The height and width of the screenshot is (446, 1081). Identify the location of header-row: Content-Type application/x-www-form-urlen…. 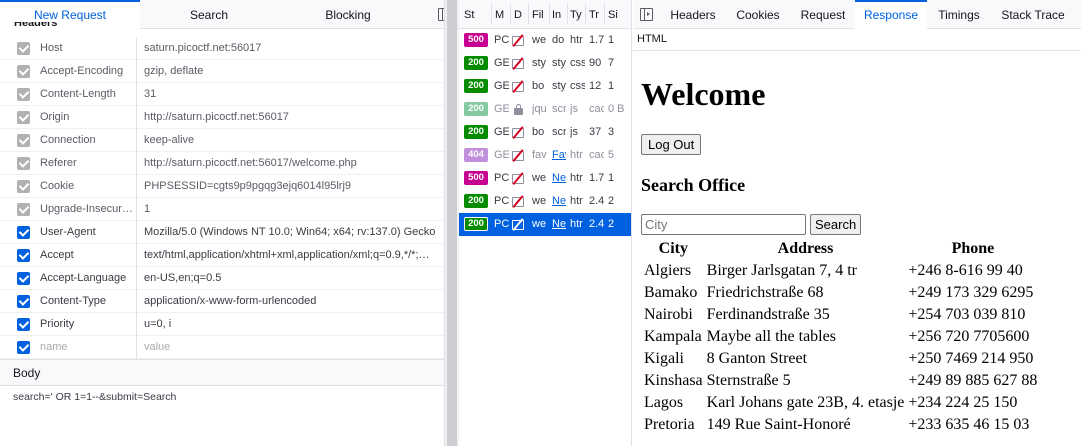
(222, 301).